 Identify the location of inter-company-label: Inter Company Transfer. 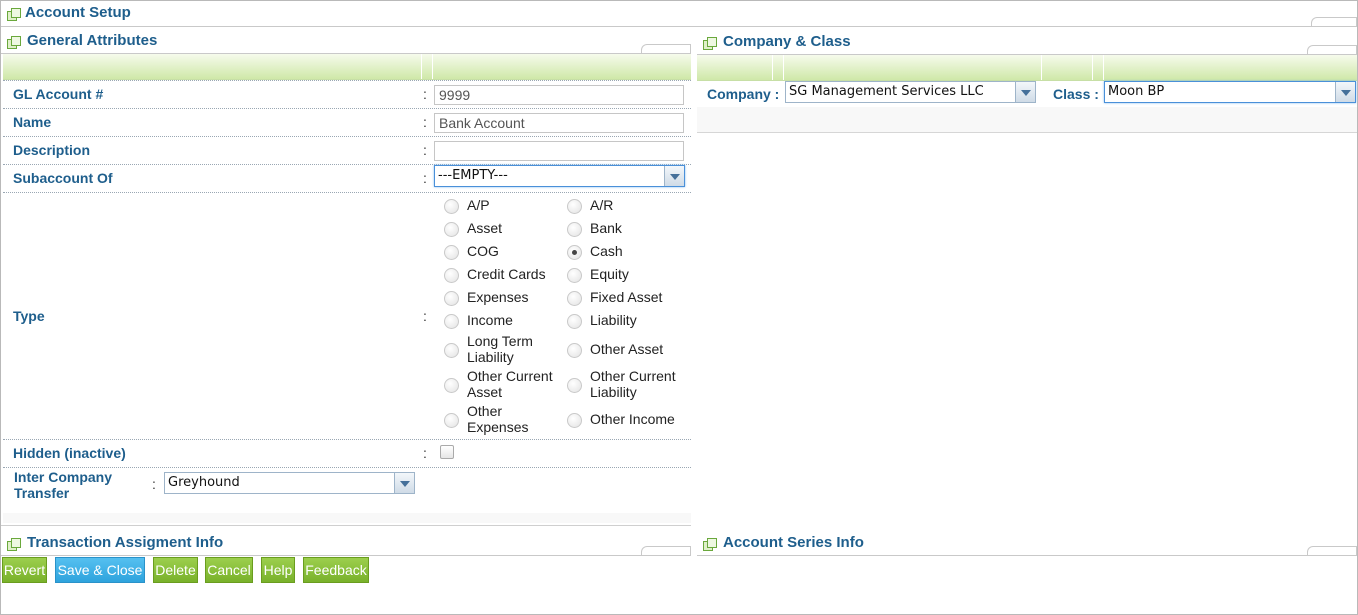
(63, 485).